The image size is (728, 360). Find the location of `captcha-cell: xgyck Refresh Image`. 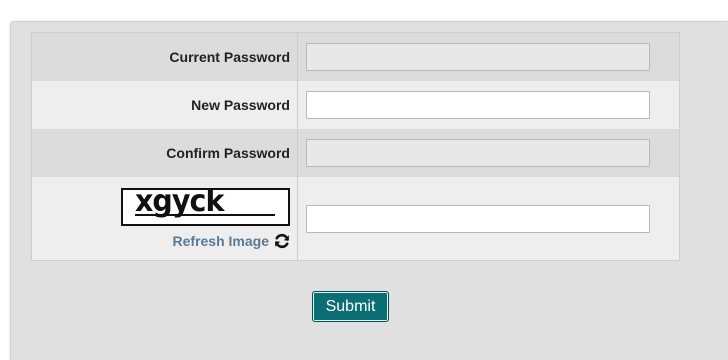

captcha-cell: xgyck Refresh Image is located at coordinates (165, 218).